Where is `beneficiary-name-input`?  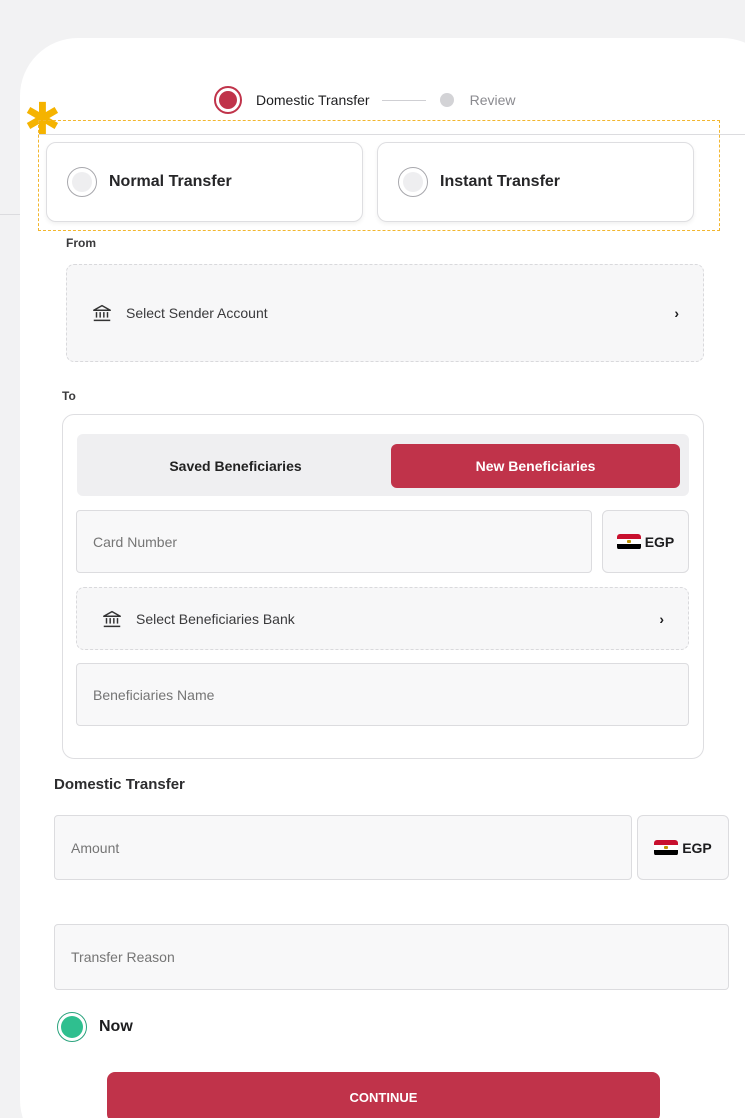 beneficiary-name-input is located at coordinates (382, 694).